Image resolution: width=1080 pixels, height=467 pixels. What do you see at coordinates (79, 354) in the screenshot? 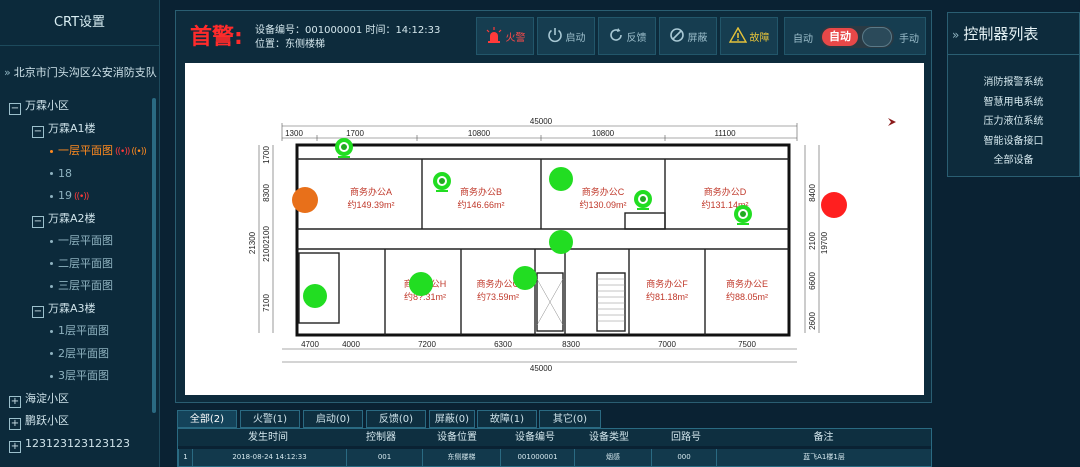
I see `tree-leaf: 2层平面图` at bounding box center [79, 354].